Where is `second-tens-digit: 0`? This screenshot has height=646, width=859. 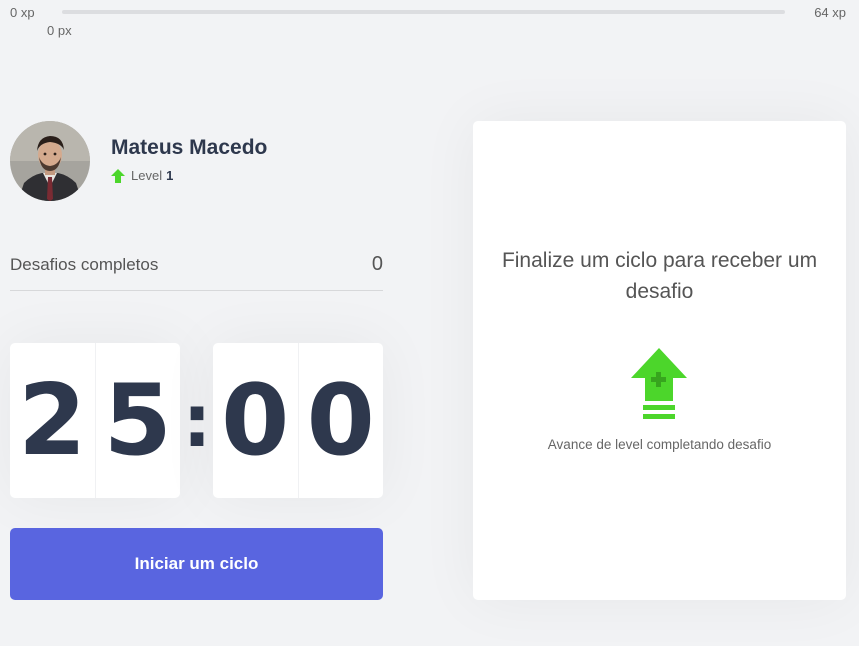
second-tens-digit: 0 is located at coordinates (255, 420).